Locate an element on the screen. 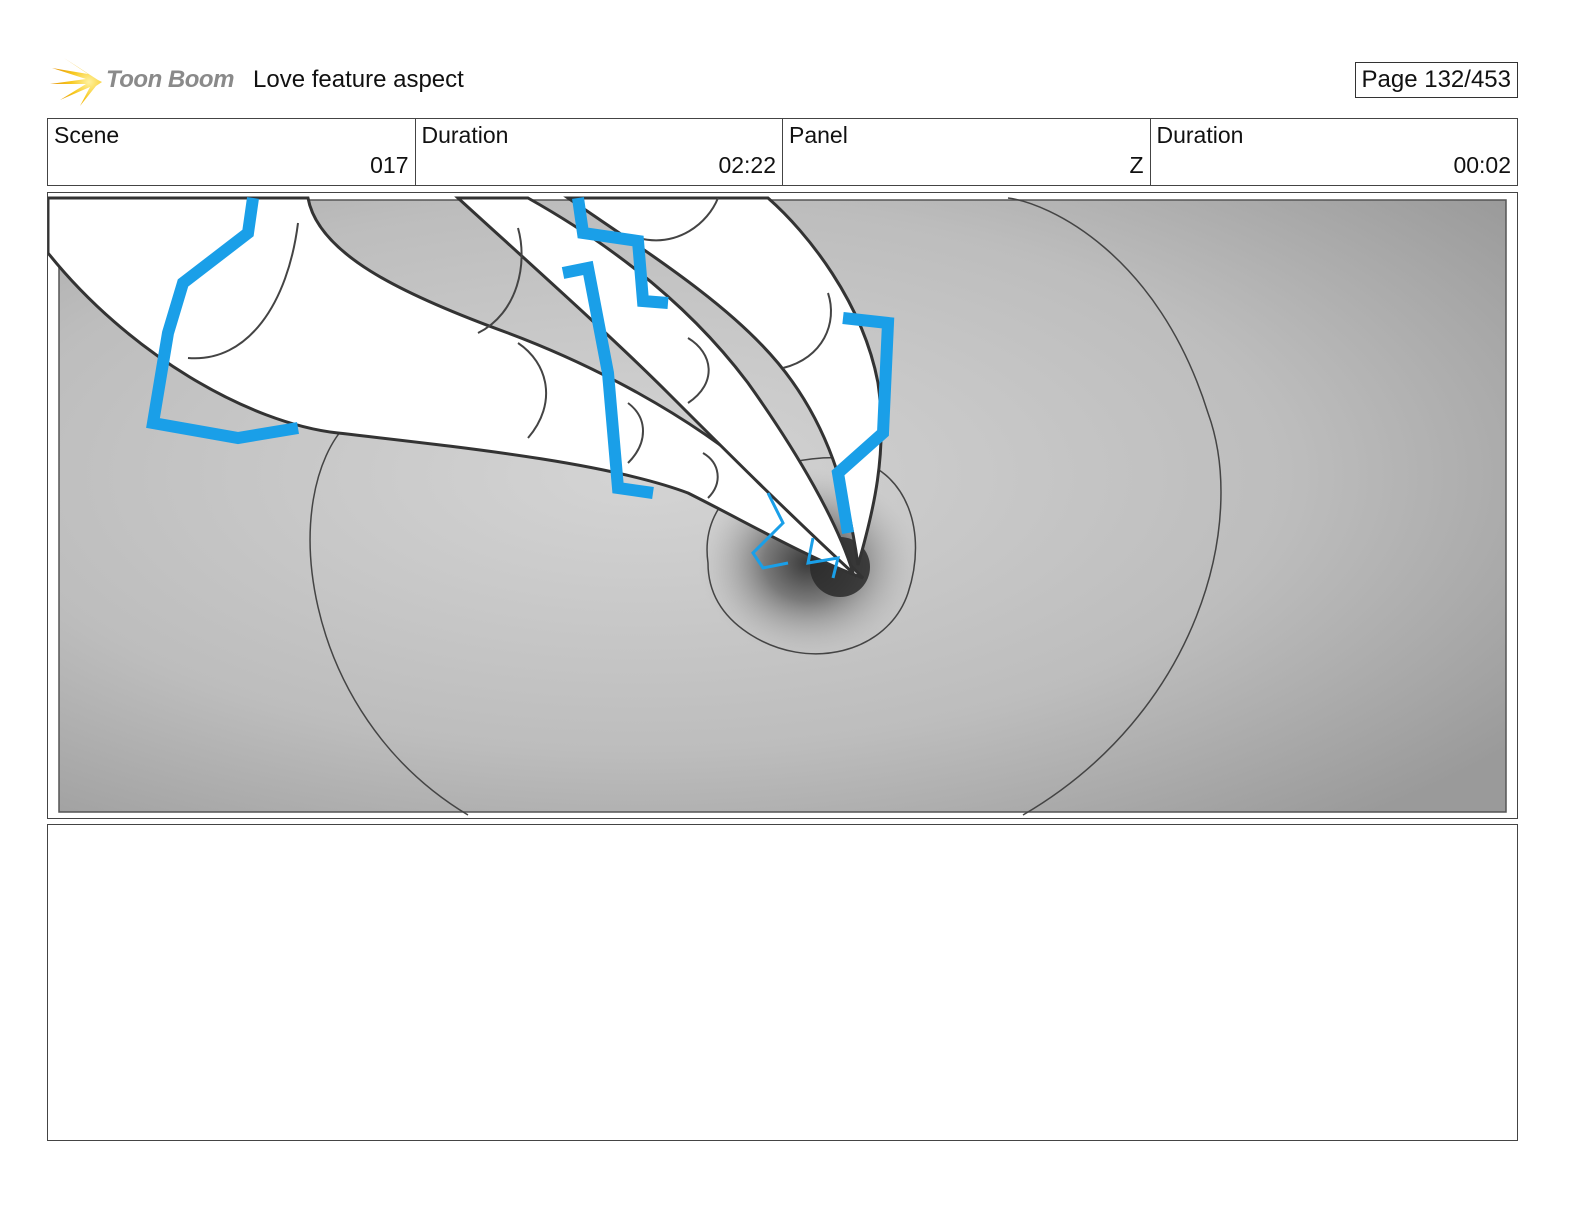 The image size is (1584, 1224). page-indicator: Page 132/453 is located at coordinates (1436, 80).